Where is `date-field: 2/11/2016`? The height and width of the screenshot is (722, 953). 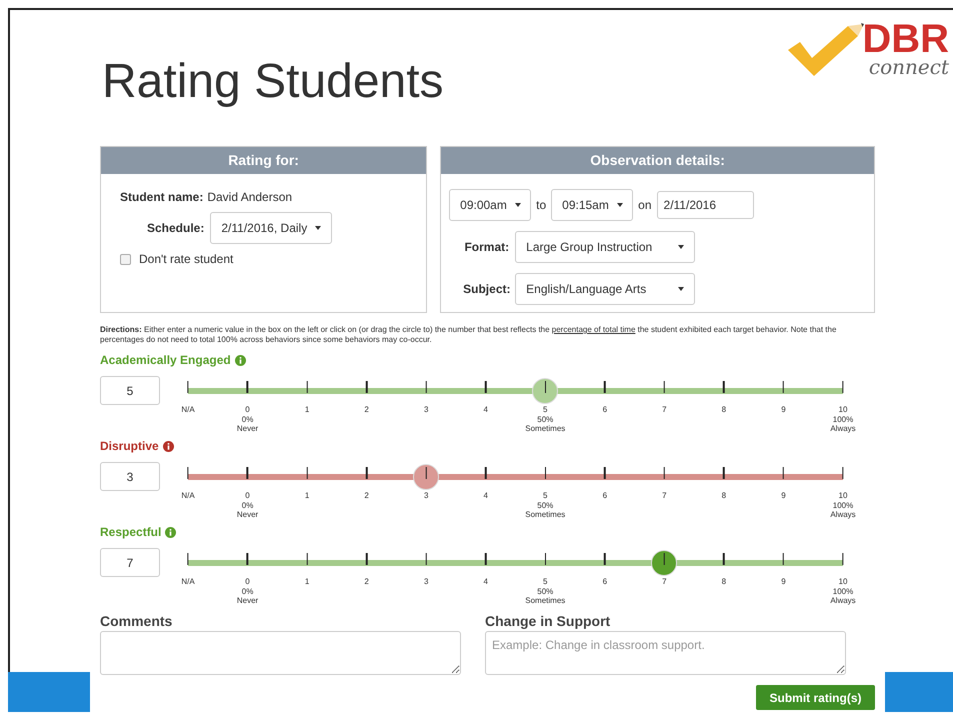
date-field: 2/11/2016 is located at coordinates (705, 205).